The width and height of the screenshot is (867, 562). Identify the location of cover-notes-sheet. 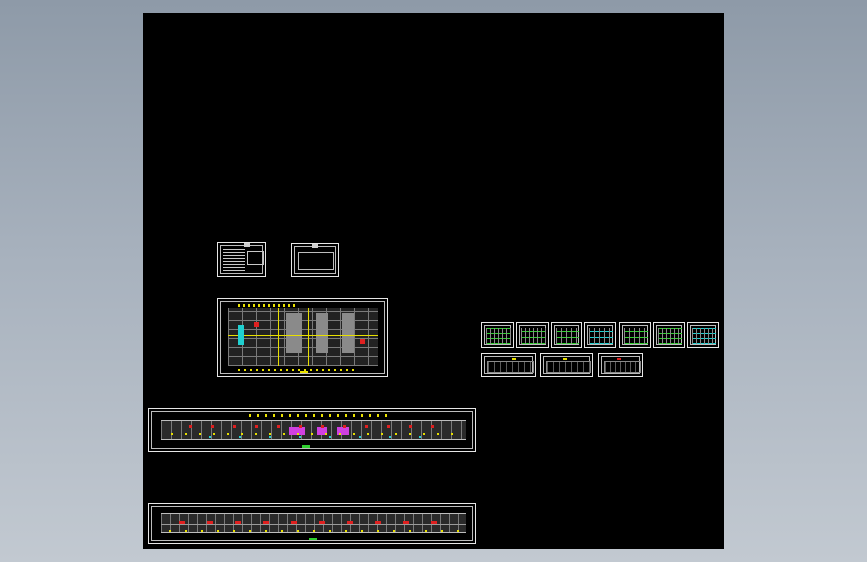
(241, 259).